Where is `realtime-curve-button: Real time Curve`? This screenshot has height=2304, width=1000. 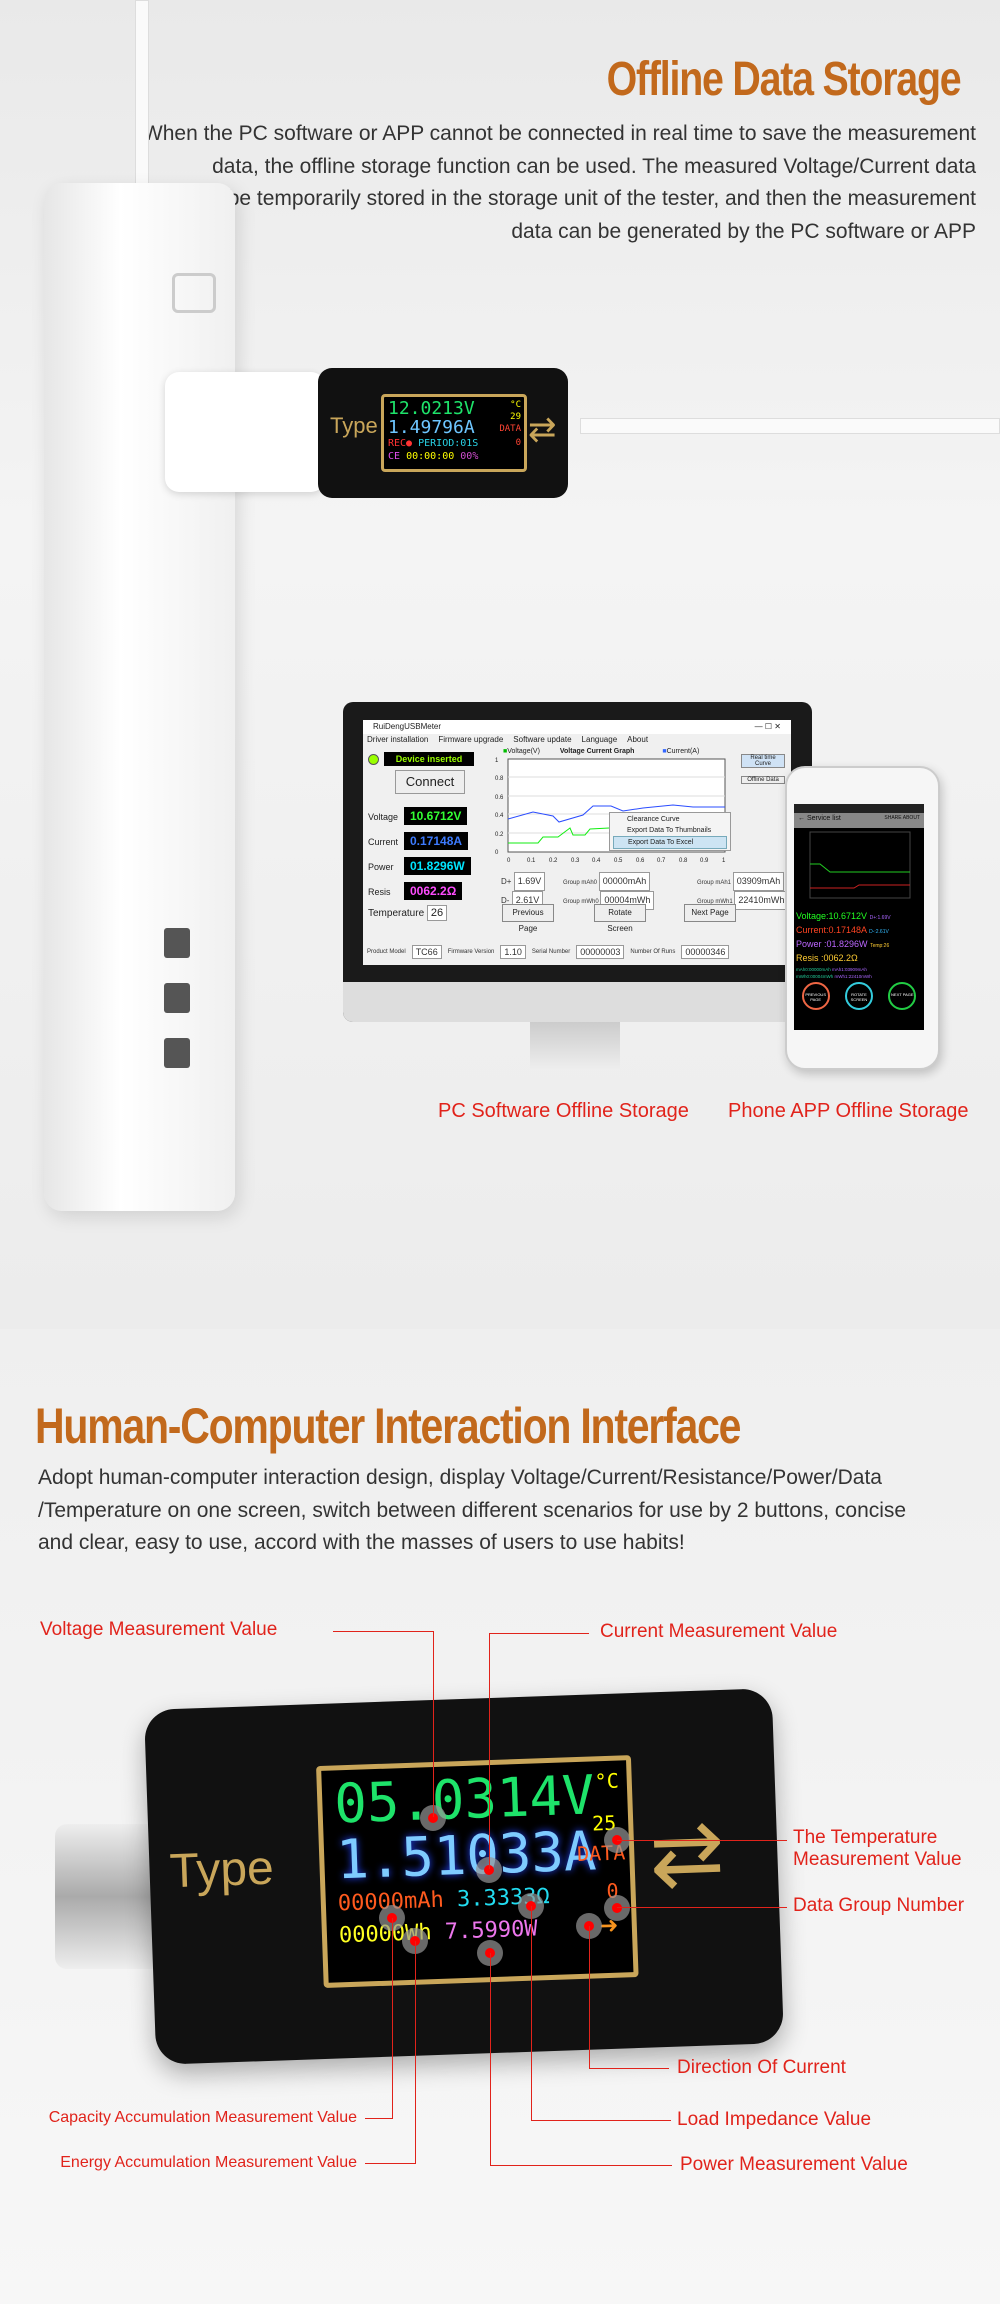
realtime-curve-button: Real time Curve is located at coordinates (763, 761).